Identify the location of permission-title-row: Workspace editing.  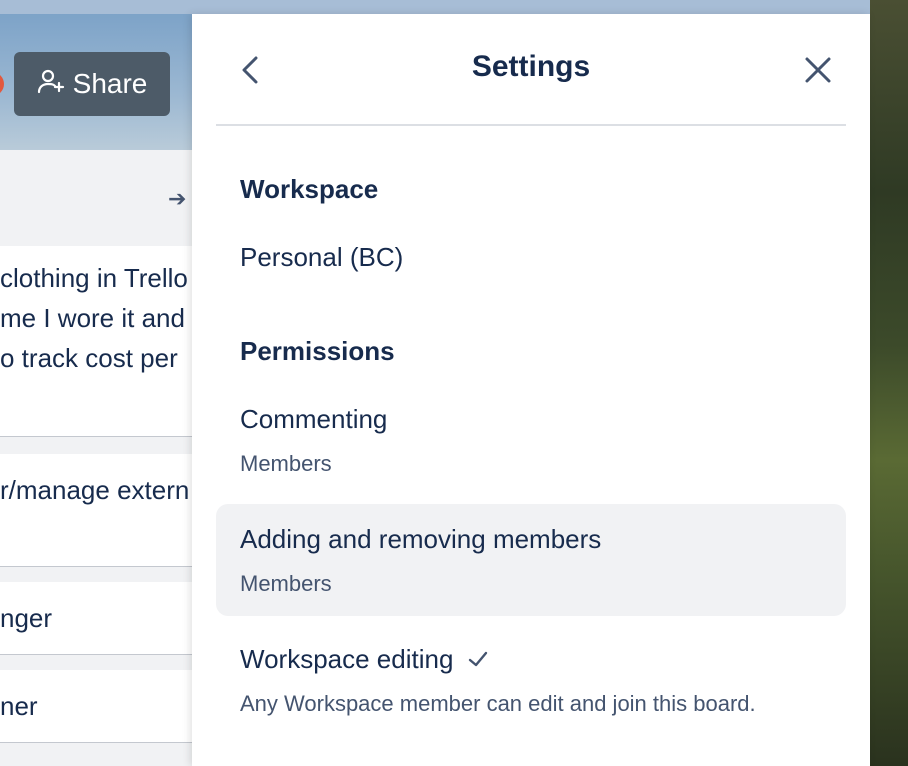
(364, 660).